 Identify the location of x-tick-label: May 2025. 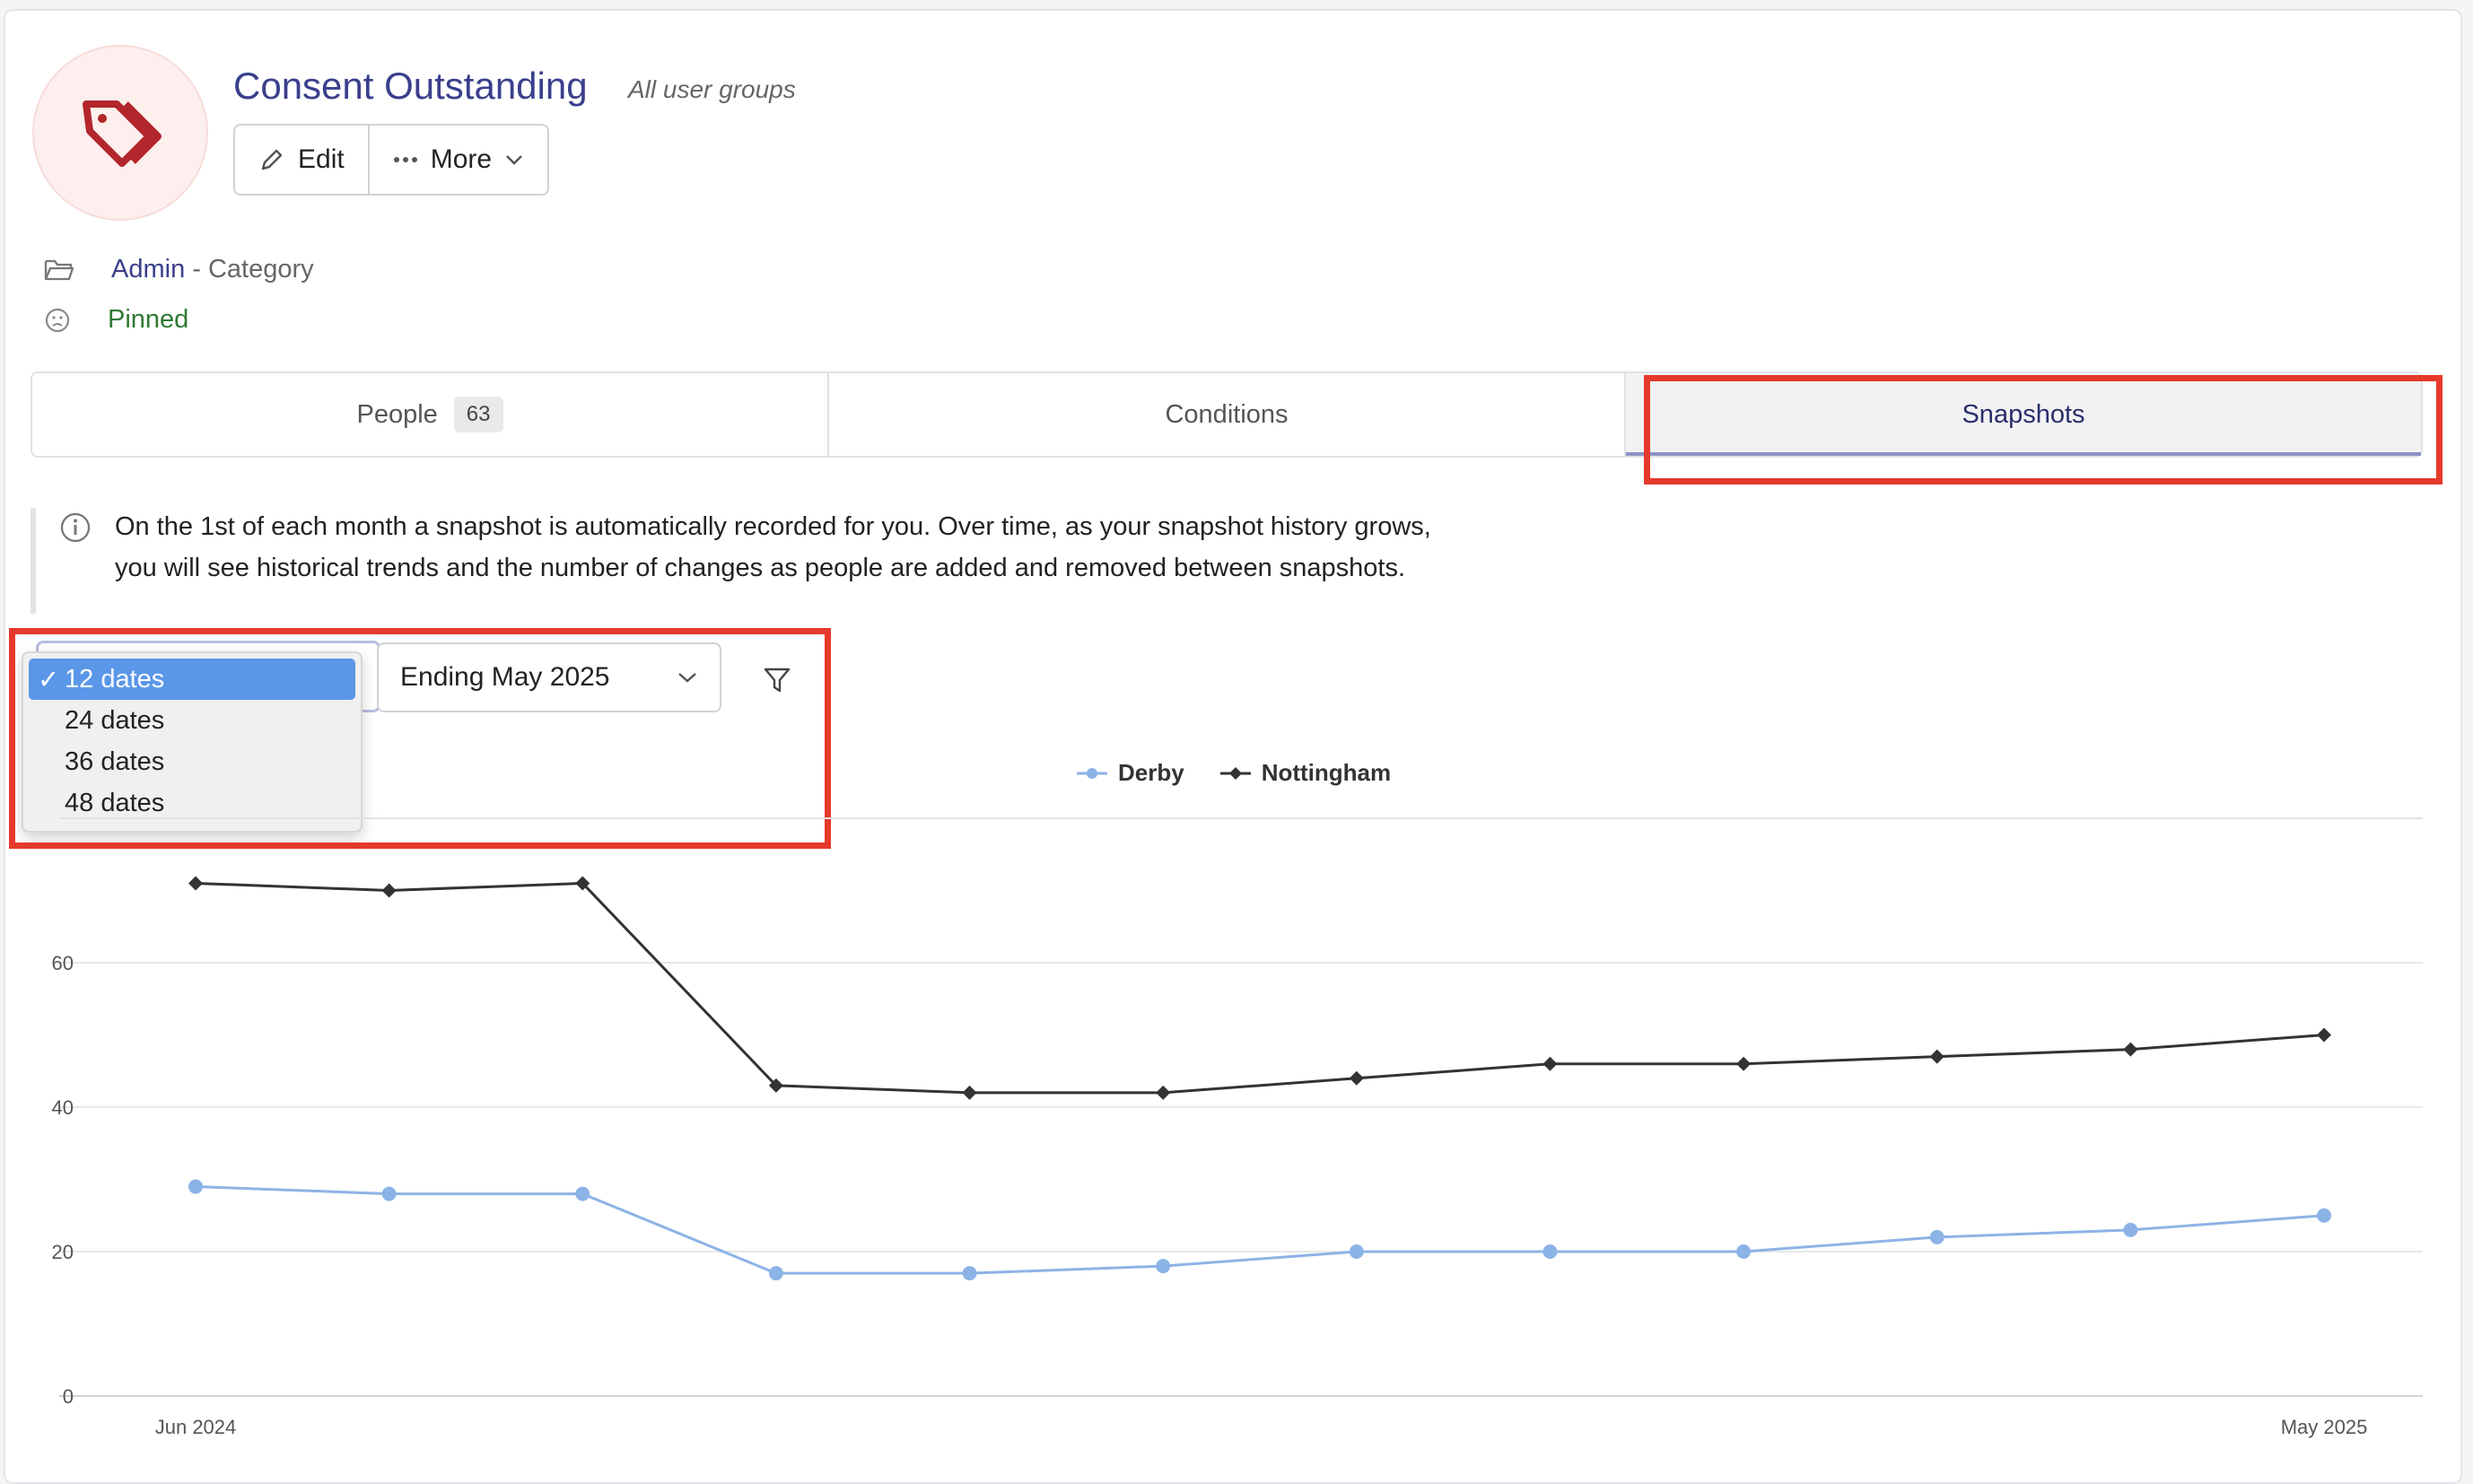
(2324, 1427).